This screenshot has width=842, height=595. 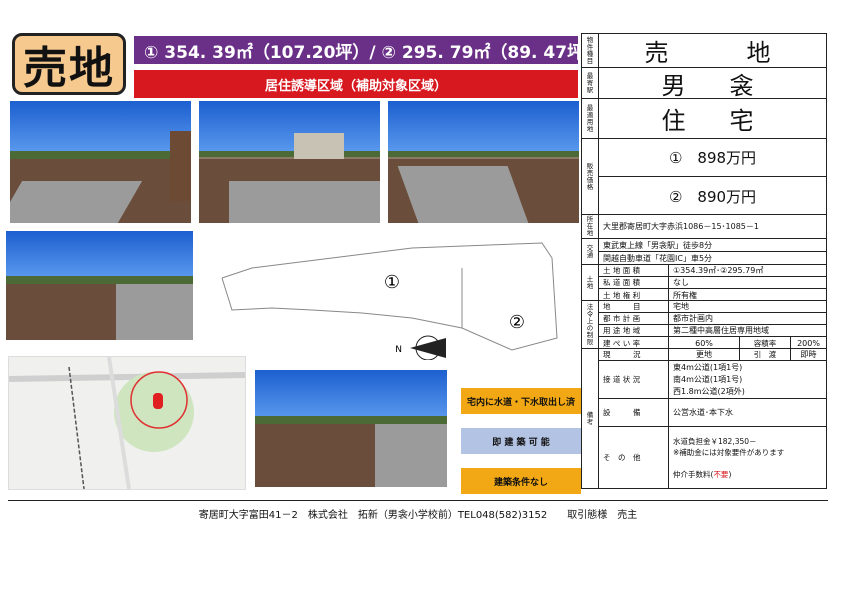 I want to click on price-1: ① 898万円, so click(x=712, y=158).